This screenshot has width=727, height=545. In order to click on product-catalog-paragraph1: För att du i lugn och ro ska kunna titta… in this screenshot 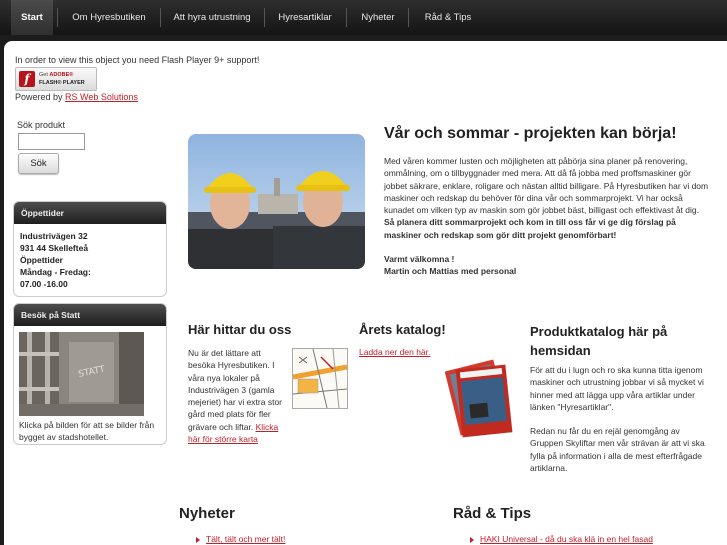, I will do `click(617, 388)`.